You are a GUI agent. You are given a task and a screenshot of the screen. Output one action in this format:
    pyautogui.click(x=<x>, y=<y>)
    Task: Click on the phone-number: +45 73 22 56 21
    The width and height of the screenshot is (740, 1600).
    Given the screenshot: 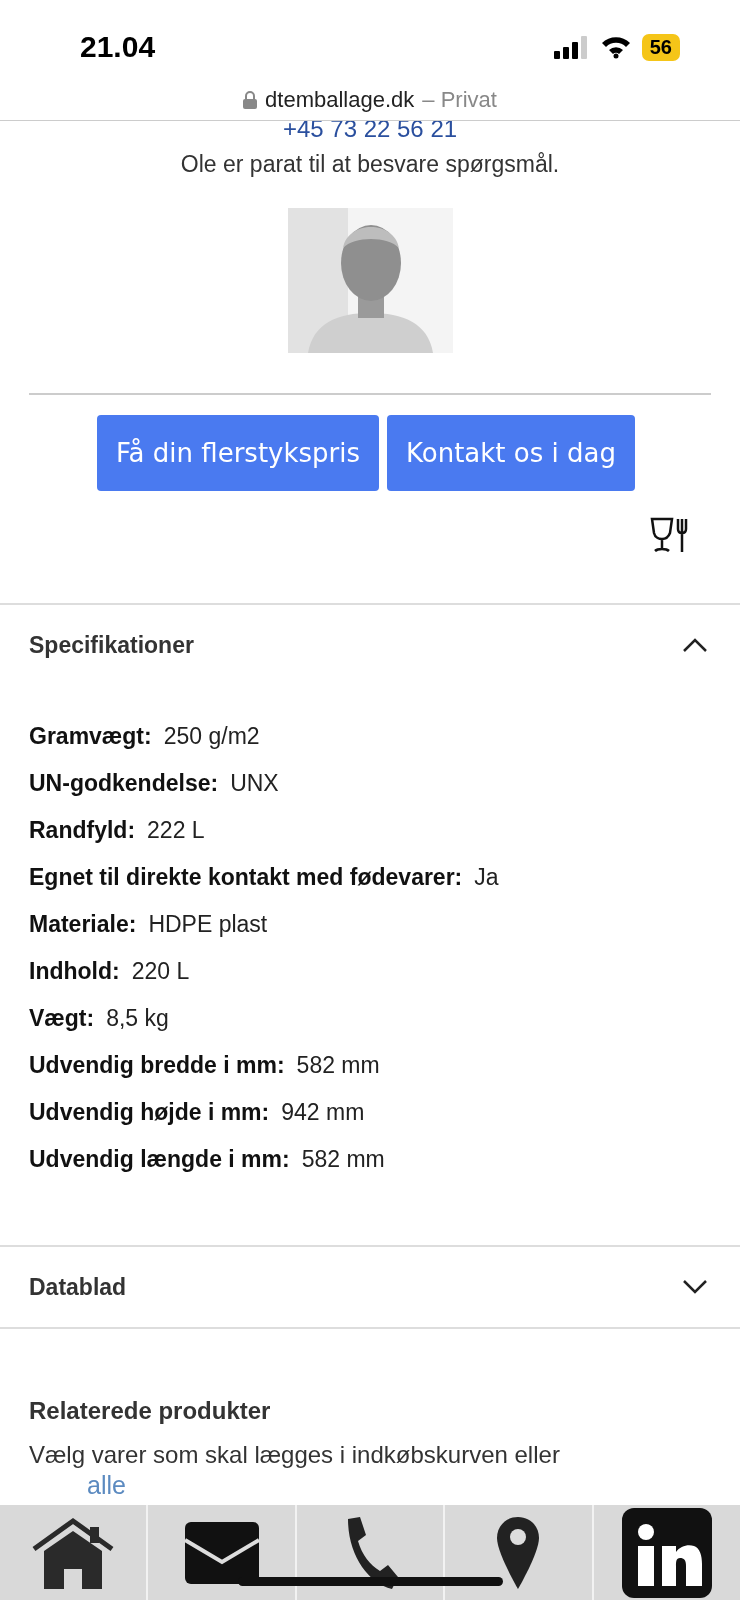 What is the action you would take?
    pyautogui.click(x=370, y=132)
    